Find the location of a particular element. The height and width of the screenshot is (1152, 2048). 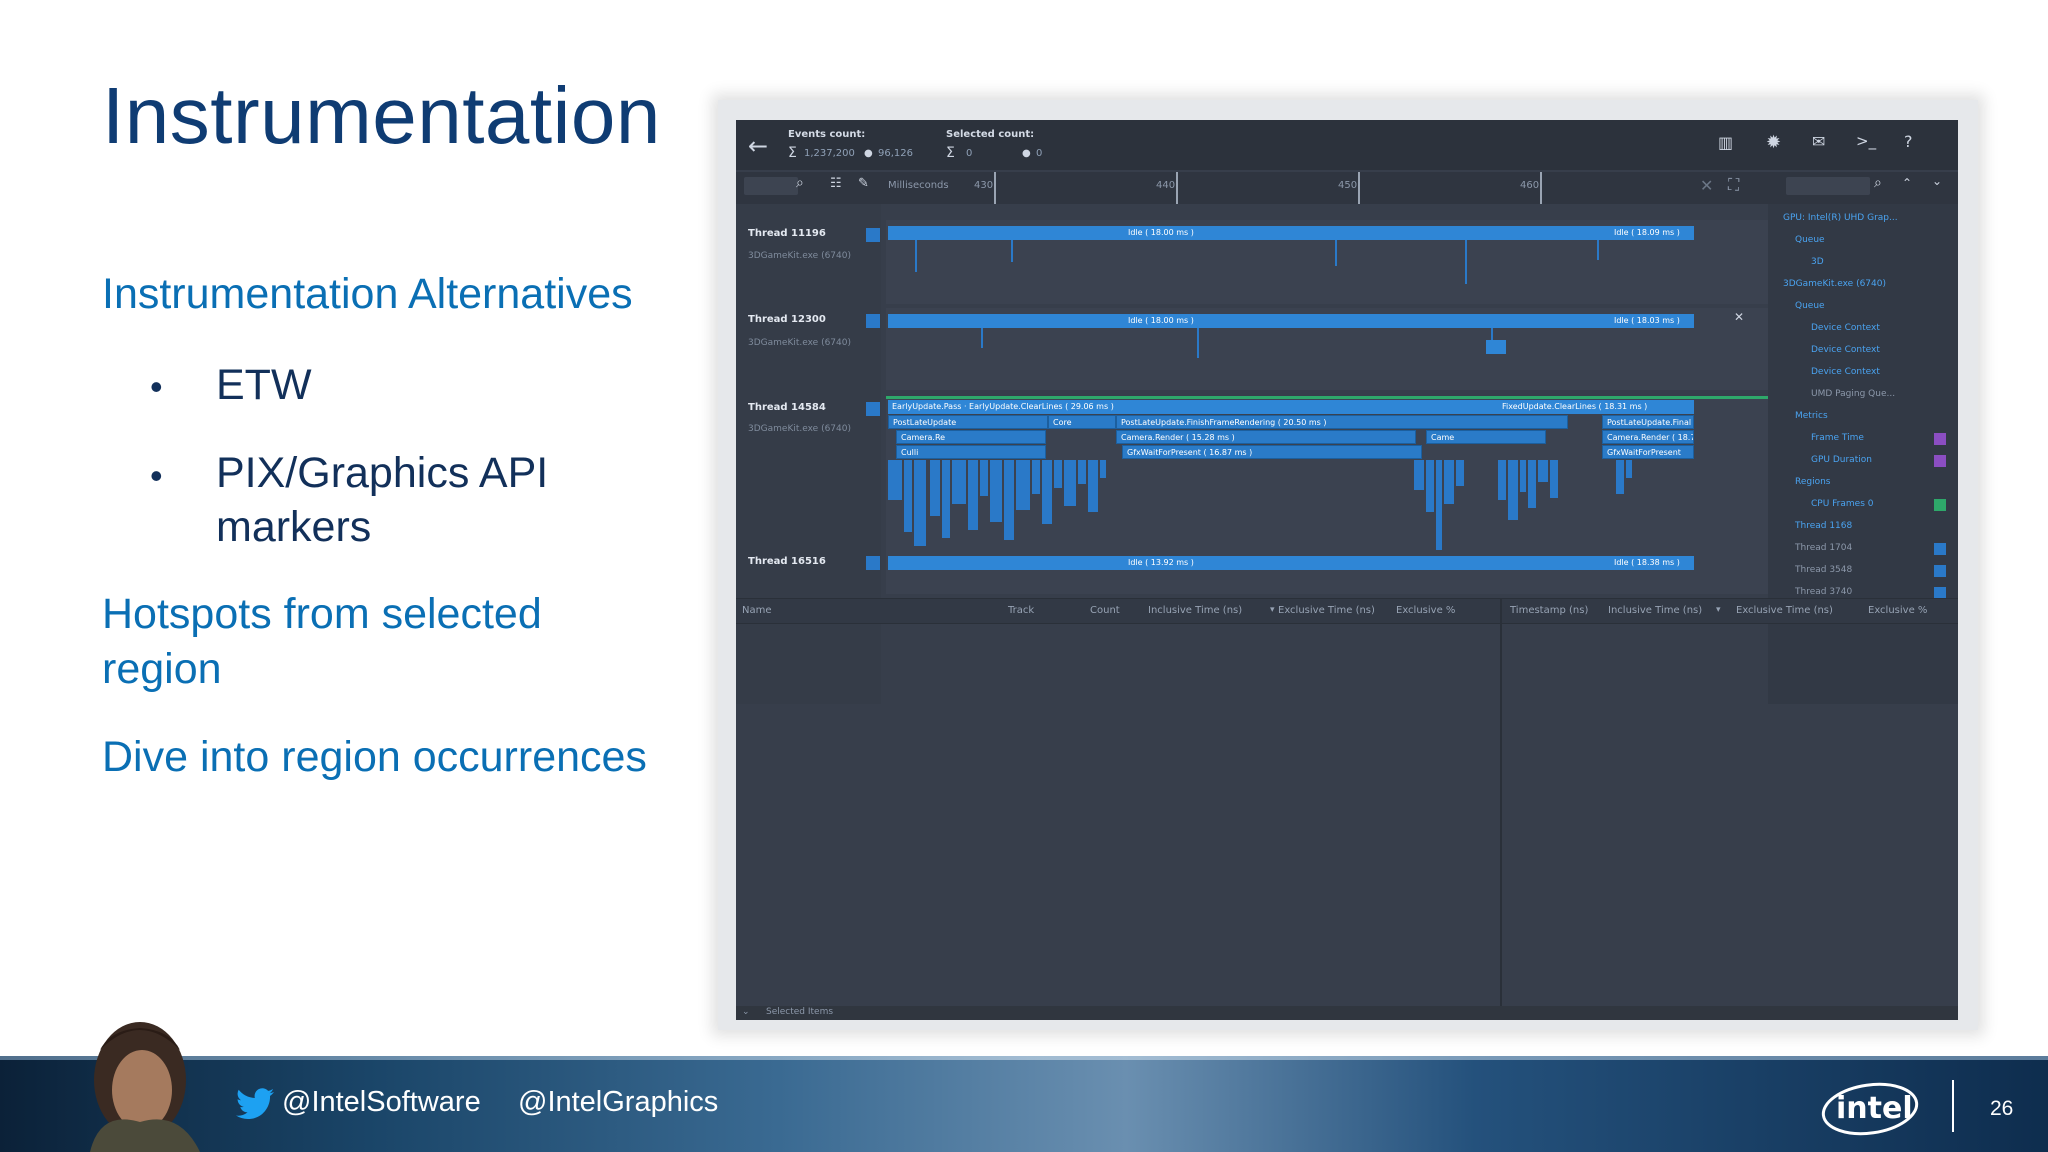

tree-item: Frame Time is located at coordinates (1837, 438).